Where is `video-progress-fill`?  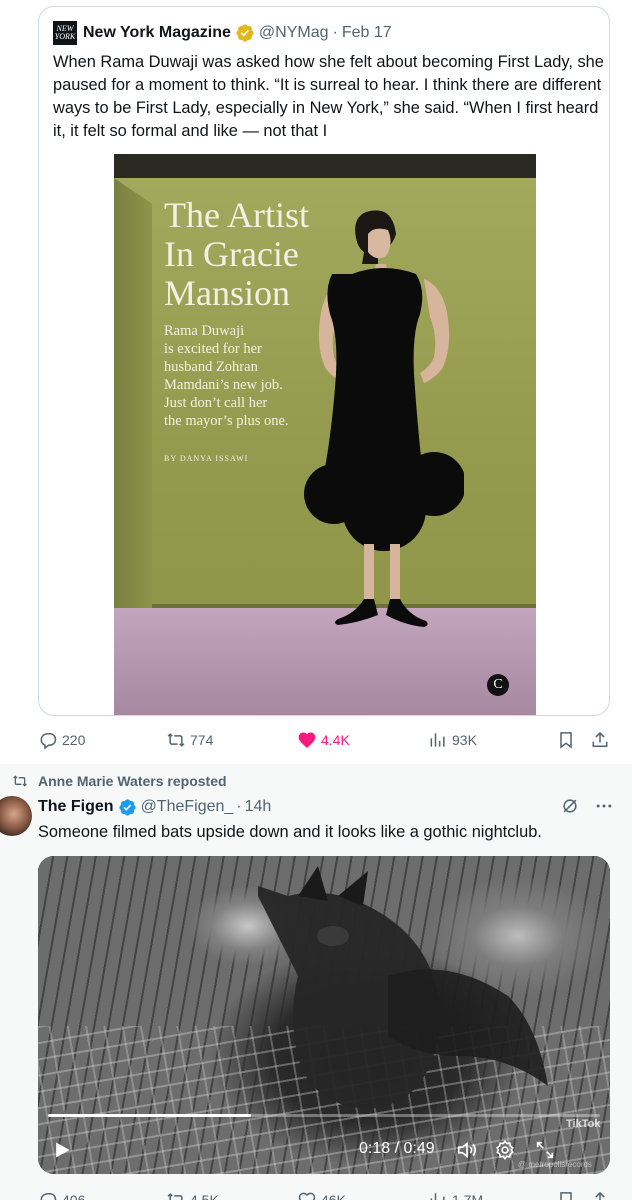
video-progress-fill is located at coordinates (149, 1115).